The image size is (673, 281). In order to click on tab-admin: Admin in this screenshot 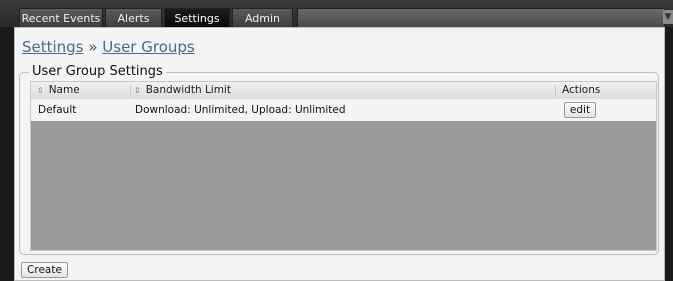, I will do `click(262, 17)`.